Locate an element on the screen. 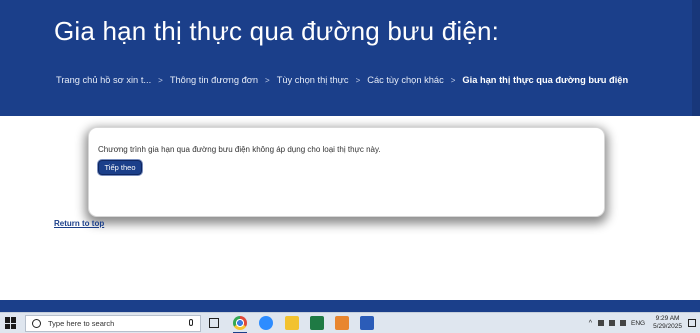  taskbar-search-input: Type here to search is located at coordinates (113, 323).